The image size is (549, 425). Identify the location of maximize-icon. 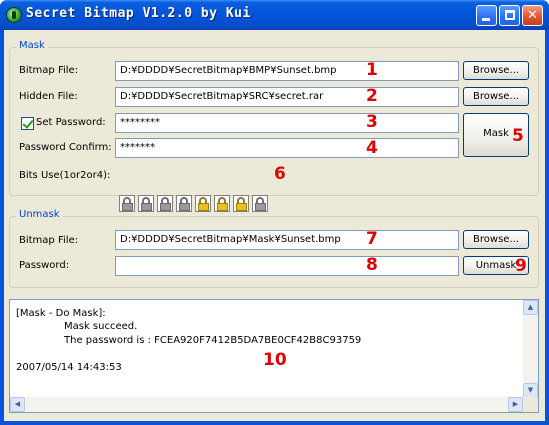
(510, 15).